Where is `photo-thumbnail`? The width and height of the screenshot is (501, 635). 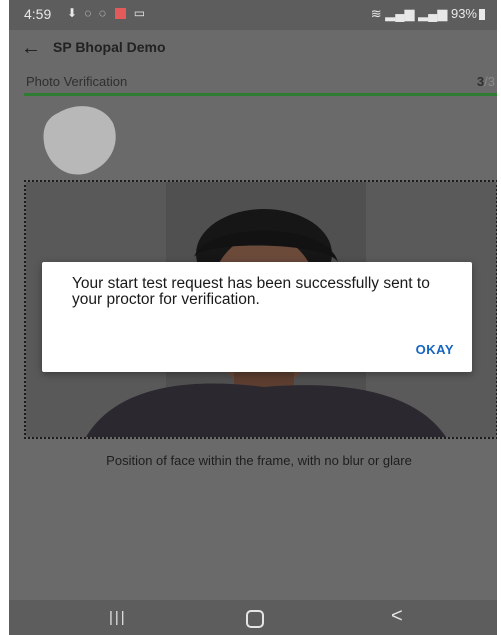
photo-thumbnail is located at coordinates (79, 140).